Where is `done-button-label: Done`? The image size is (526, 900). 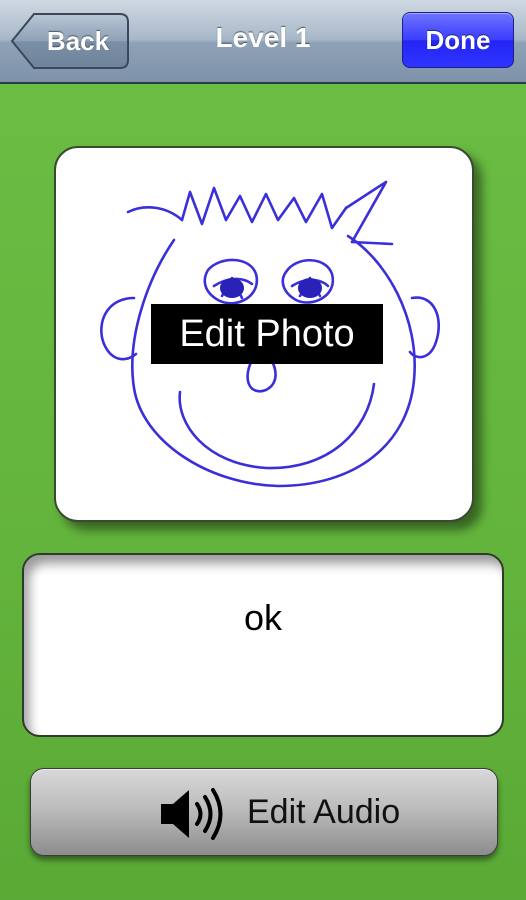
done-button-label: Done is located at coordinates (458, 40).